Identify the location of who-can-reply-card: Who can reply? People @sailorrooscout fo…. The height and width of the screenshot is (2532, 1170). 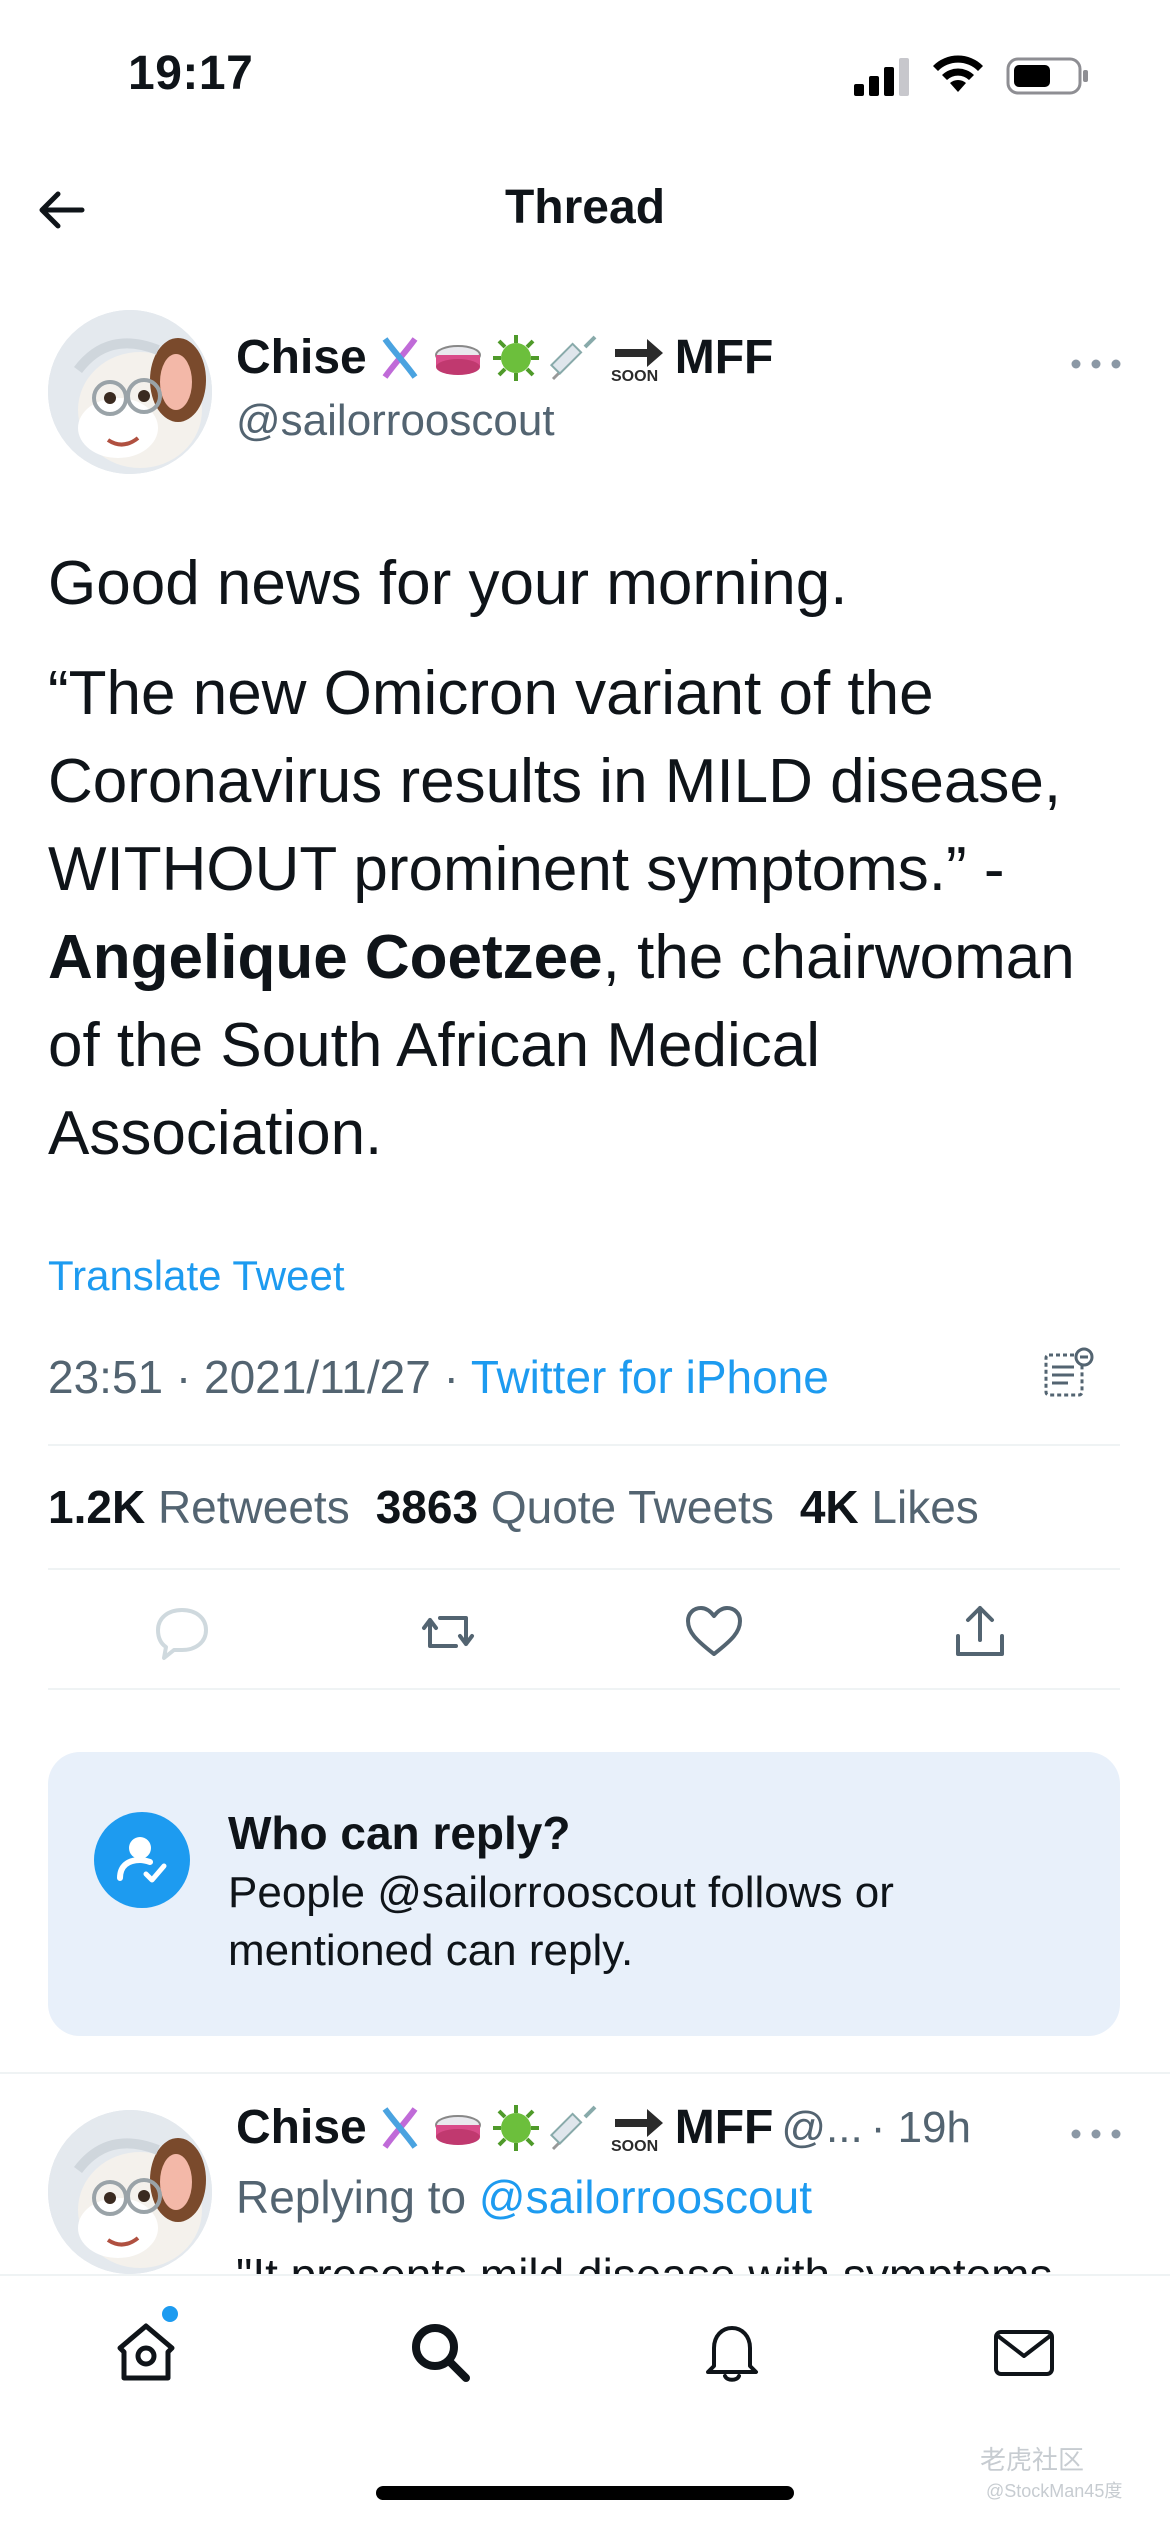
(584, 1894).